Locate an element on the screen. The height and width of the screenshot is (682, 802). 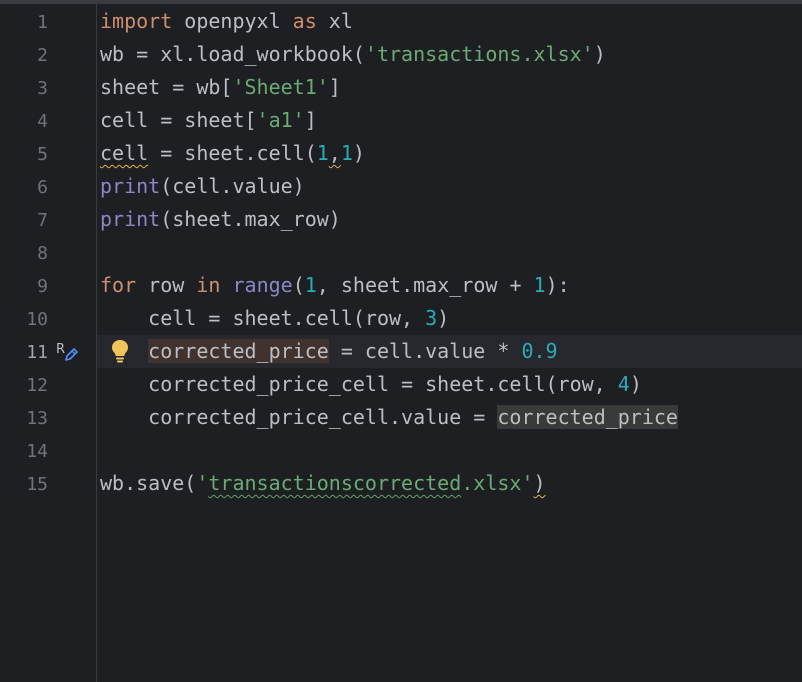
line-number: 6 is located at coordinates (24, 187).